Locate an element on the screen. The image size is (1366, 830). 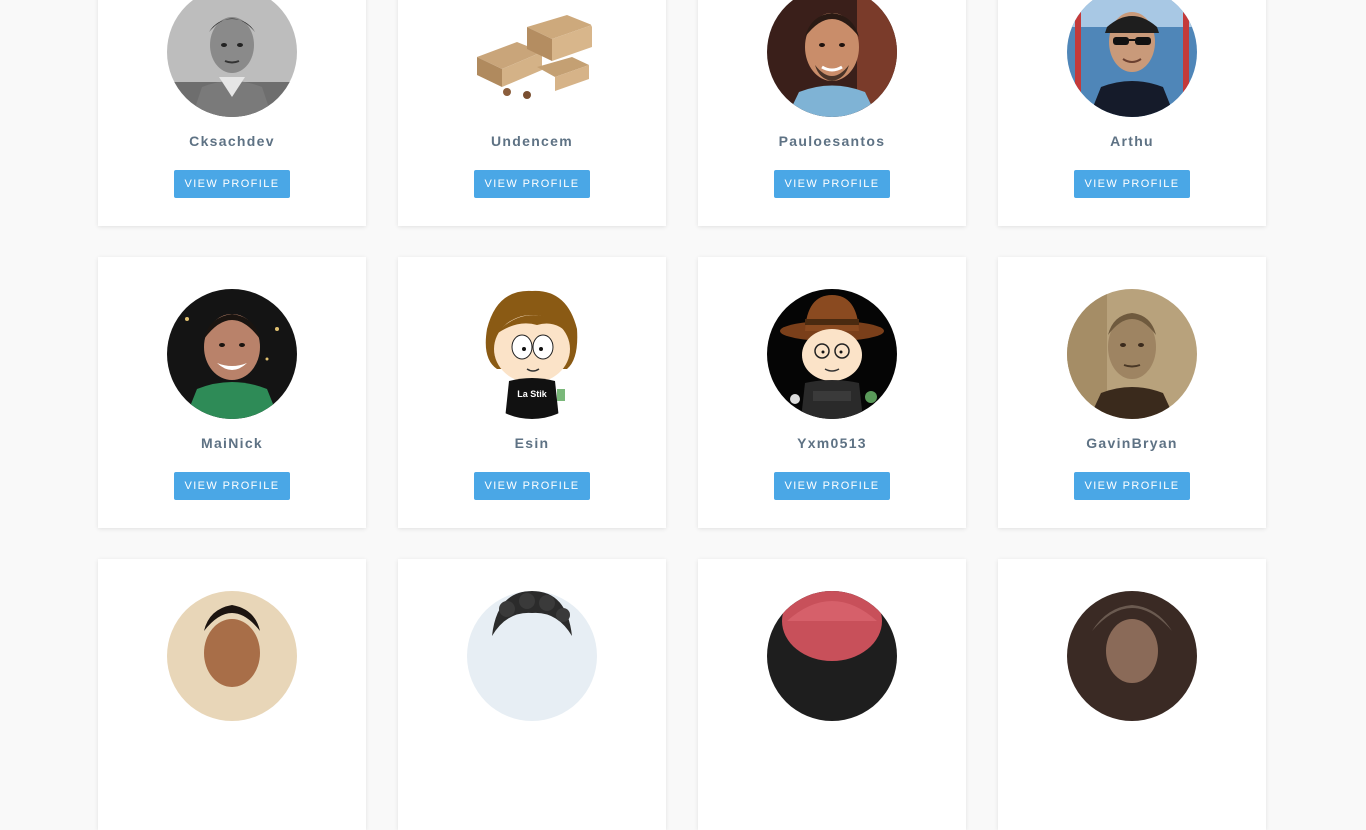
profile-card: Pauloesantos VIEW PROFILE is located at coordinates (832, 113).